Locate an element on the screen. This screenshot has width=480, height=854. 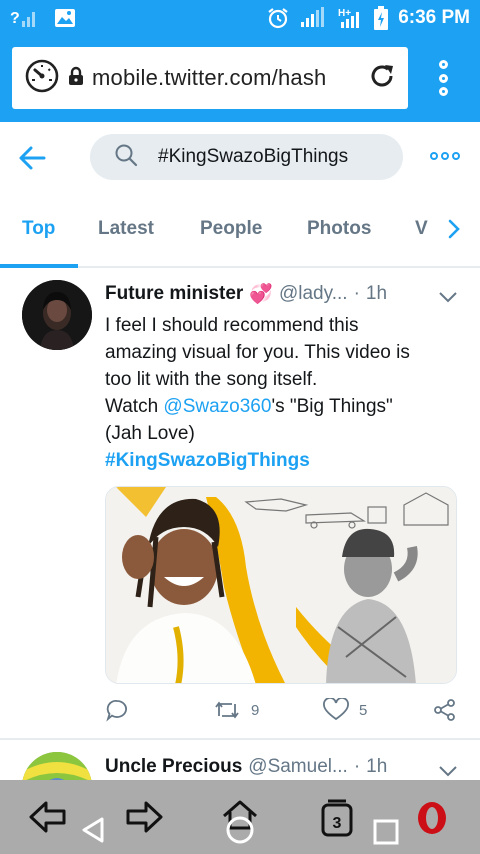
search-tabs: Top Latest People Photos V is located at coordinates (240, 230).